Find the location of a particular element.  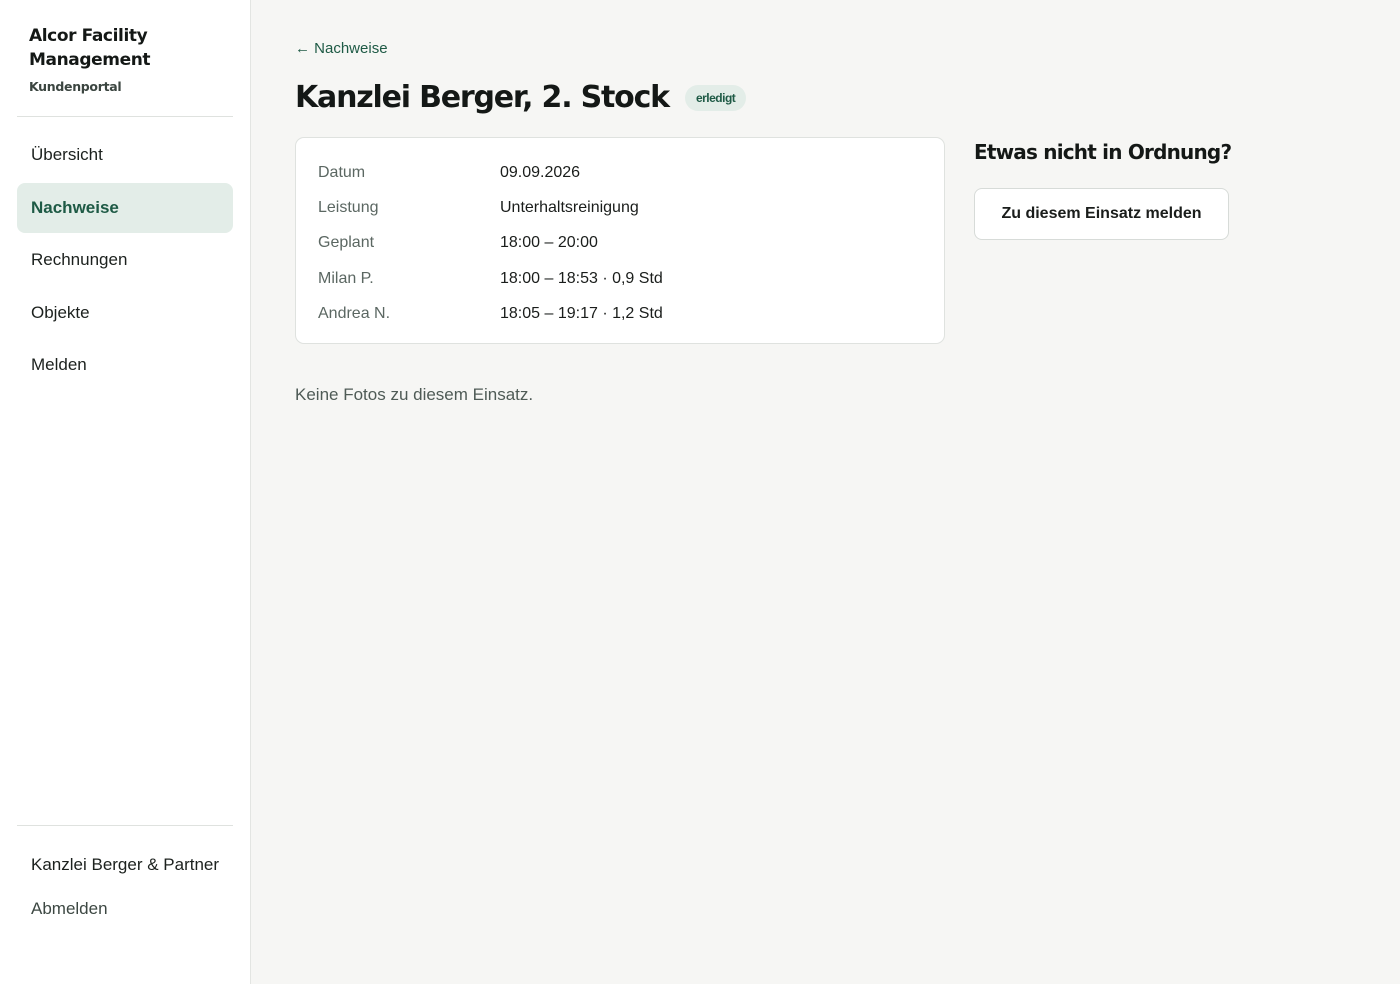

account-name: Kanzlei Berger & Partner is located at coordinates (125, 864).